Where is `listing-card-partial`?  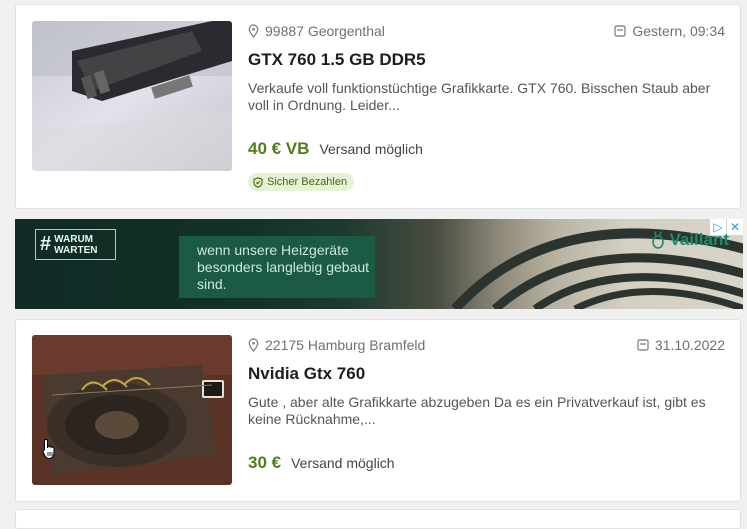
listing-card-partial is located at coordinates (378, 519).